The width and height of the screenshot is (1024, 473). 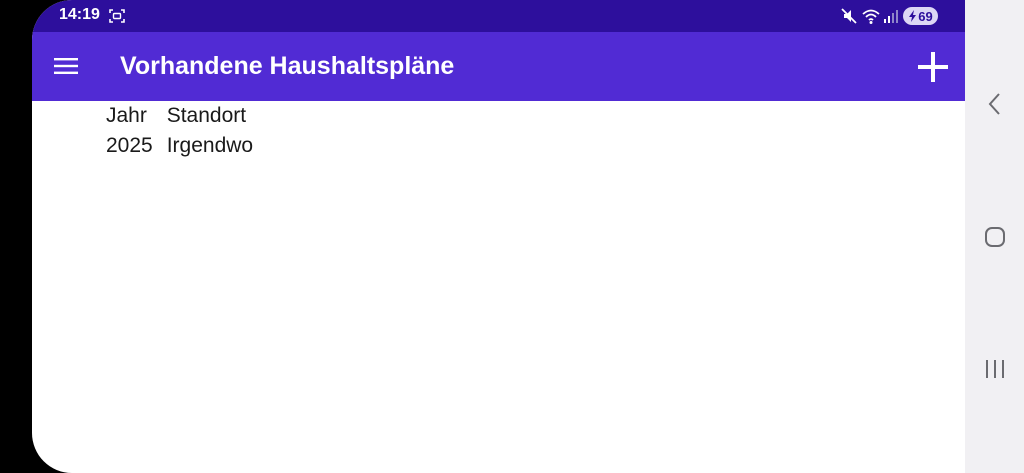 What do you see at coordinates (117, 16) in the screenshot?
I see `screenshot-icon` at bounding box center [117, 16].